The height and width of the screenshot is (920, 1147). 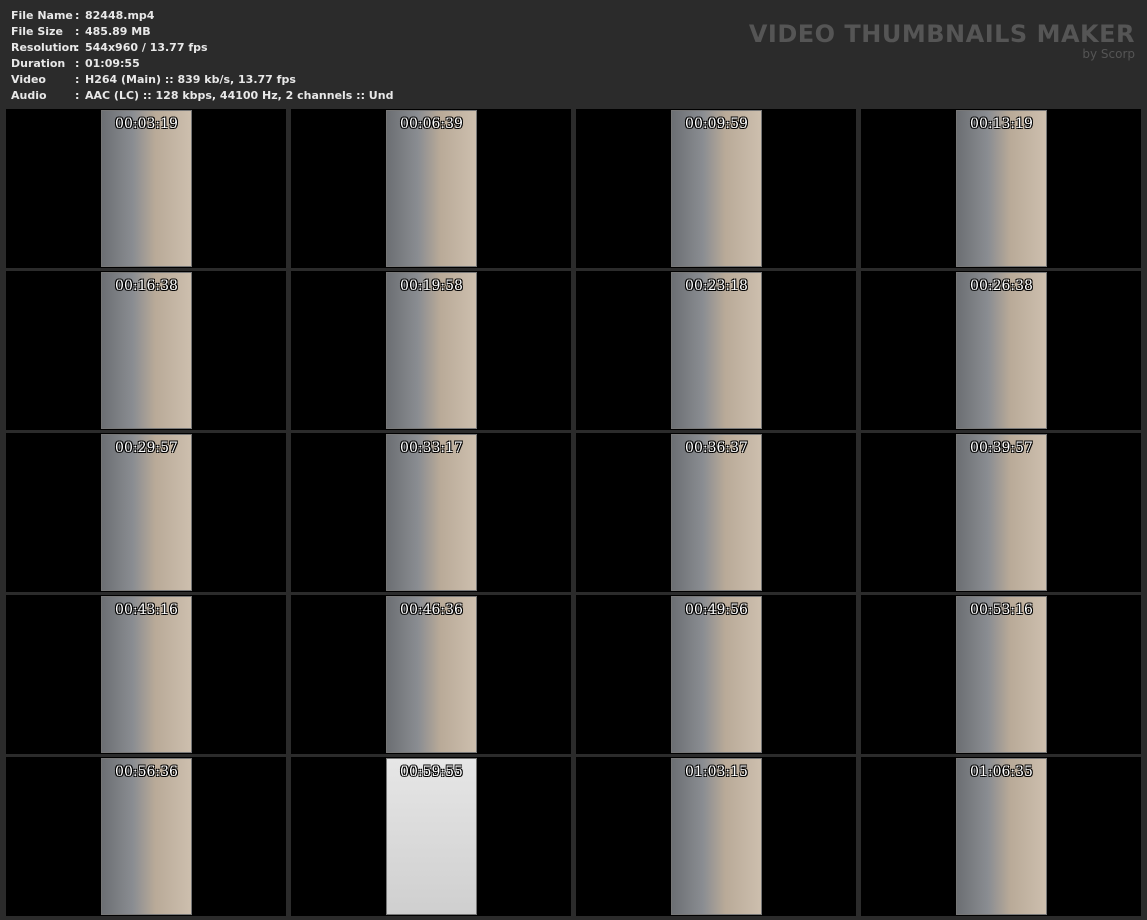 What do you see at coordinates (146, 47) in the screenshot?
I see `info-value: 544x960 / 13.77 fps` at bounding box center [146, 47].